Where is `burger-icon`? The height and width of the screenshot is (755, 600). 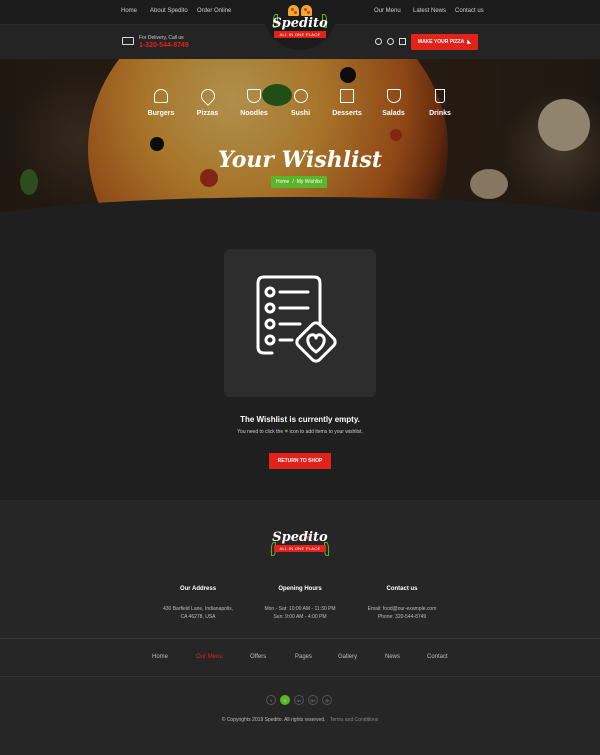
burger-icon is located at coordinates (161, 96).